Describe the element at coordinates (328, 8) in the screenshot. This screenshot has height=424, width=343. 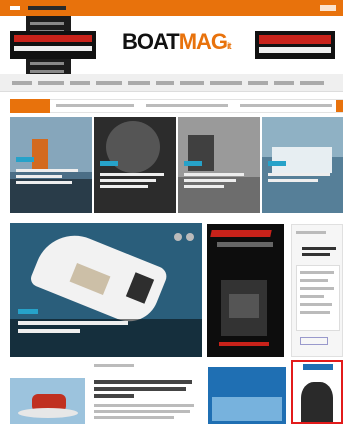
I see `social-icons` at that location.